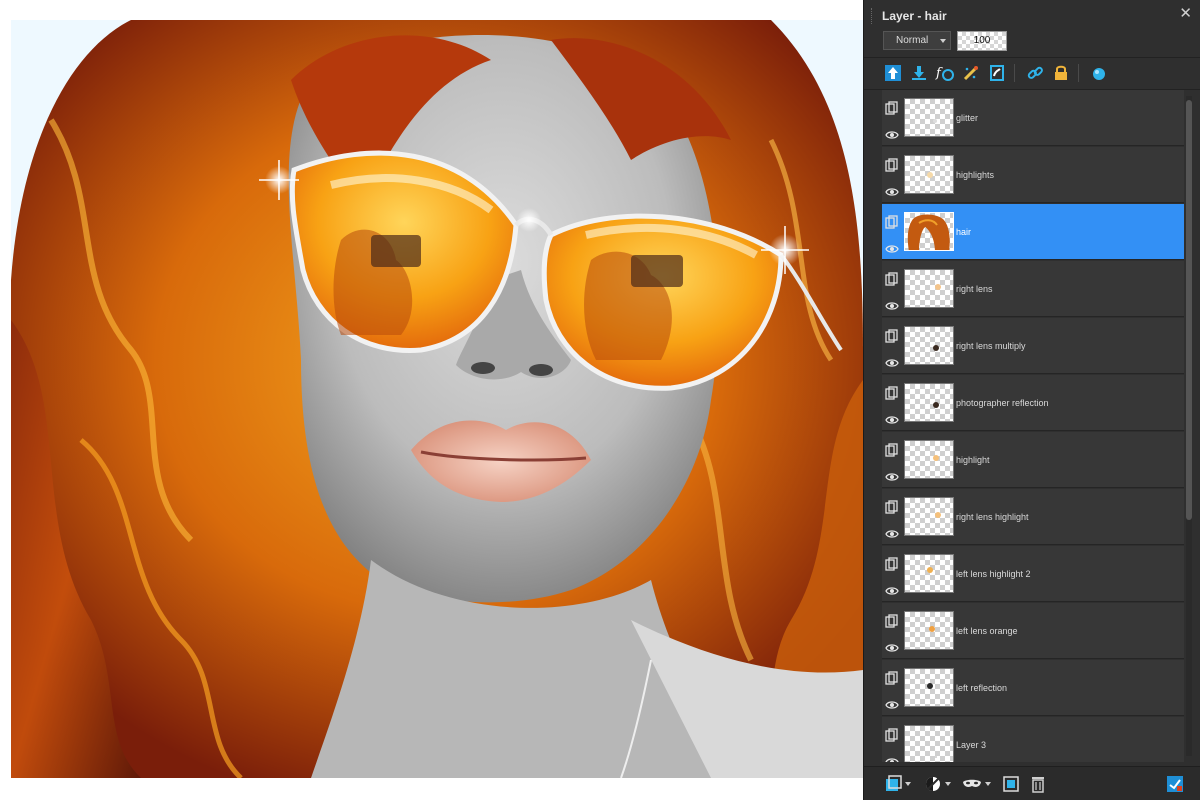 The height and width of the screenshot is (800, 1200). Describe the element at coordinates (1099, 73) in the screenshot. I see `fill-icon` at that location.